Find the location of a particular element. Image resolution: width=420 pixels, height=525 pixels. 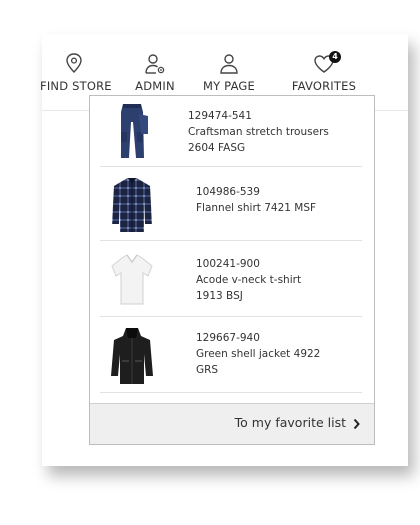

nav-label-find-store: FIND STORE is located at coordinates (76, 86).